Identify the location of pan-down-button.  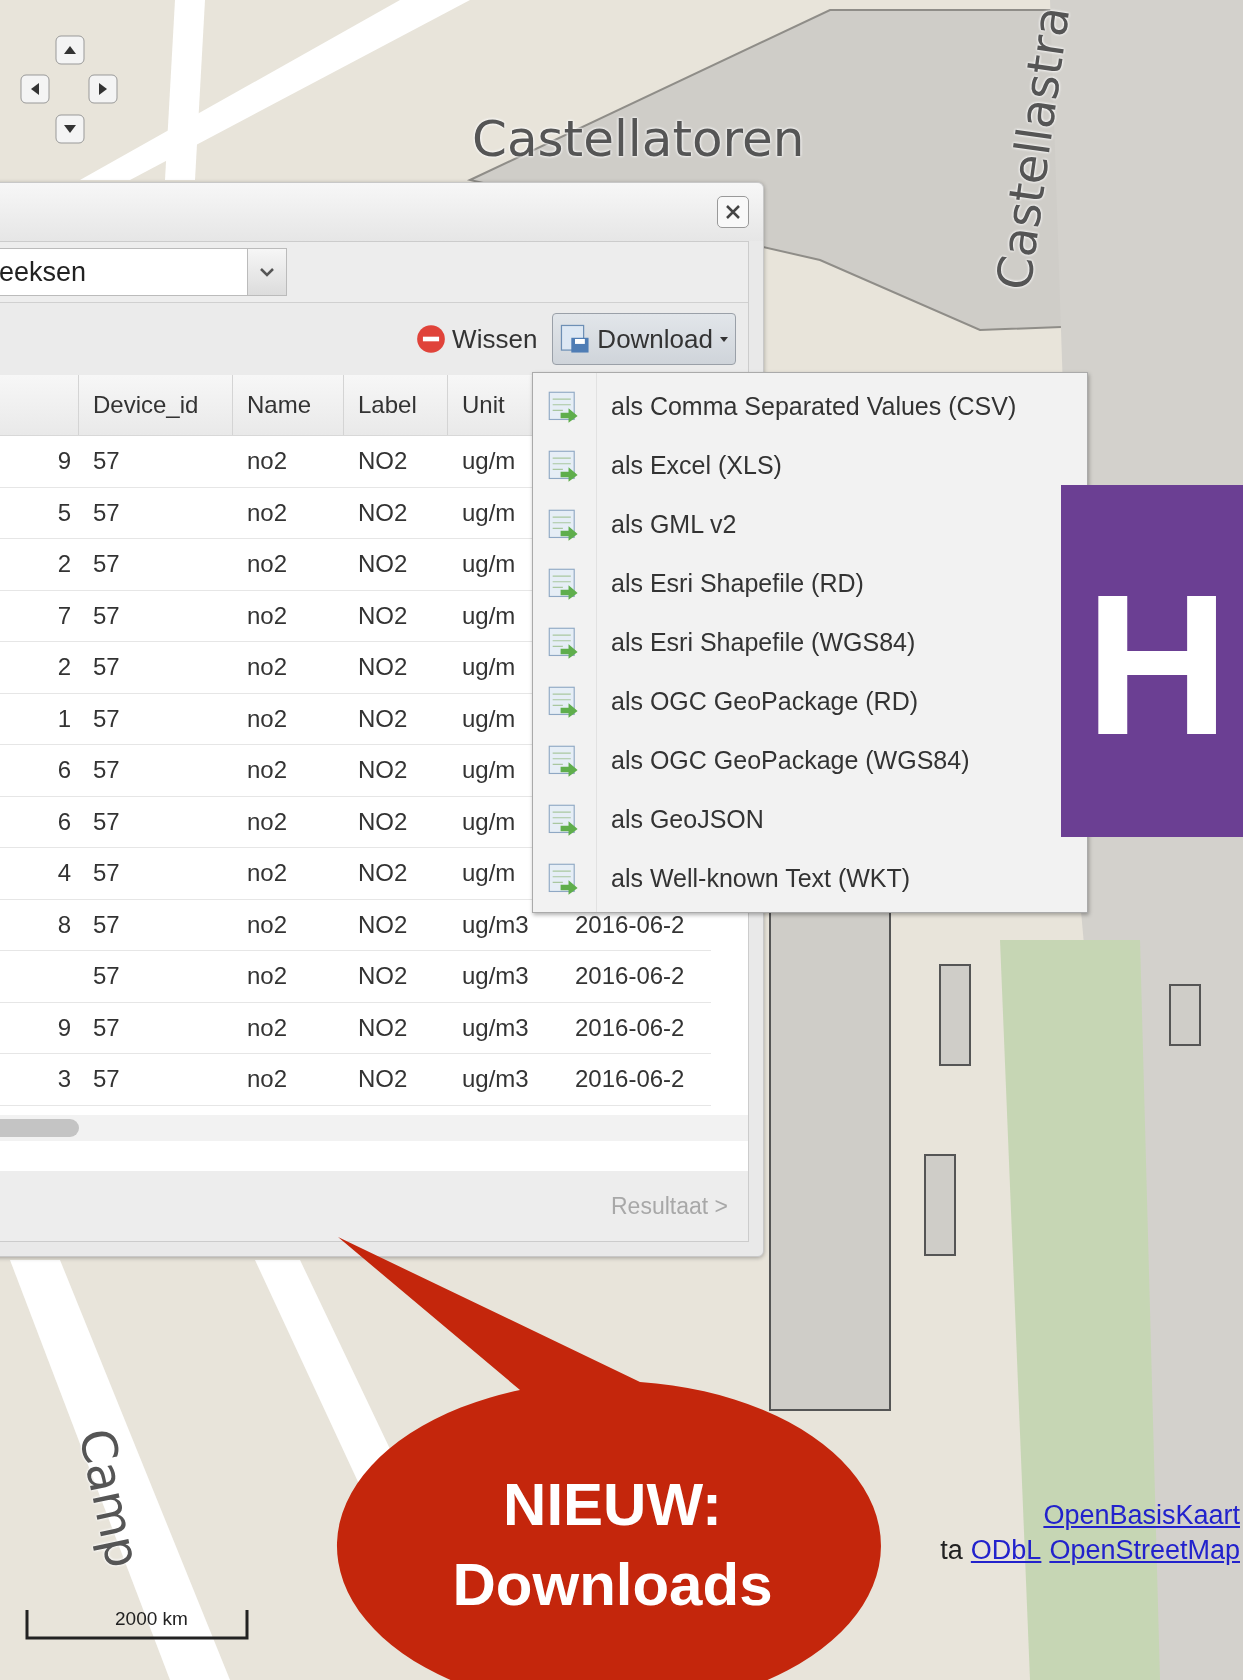
(70, 129).